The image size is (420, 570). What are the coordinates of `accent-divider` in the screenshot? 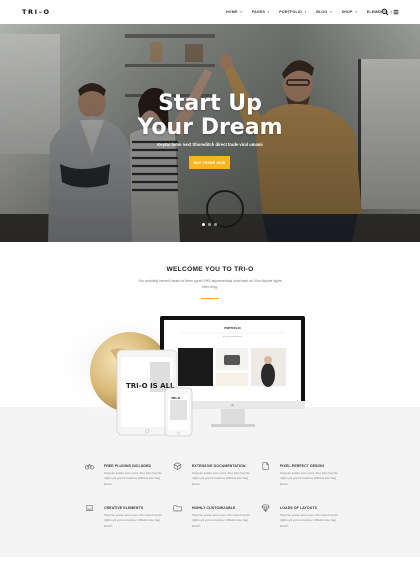 It's located at (210, 298).